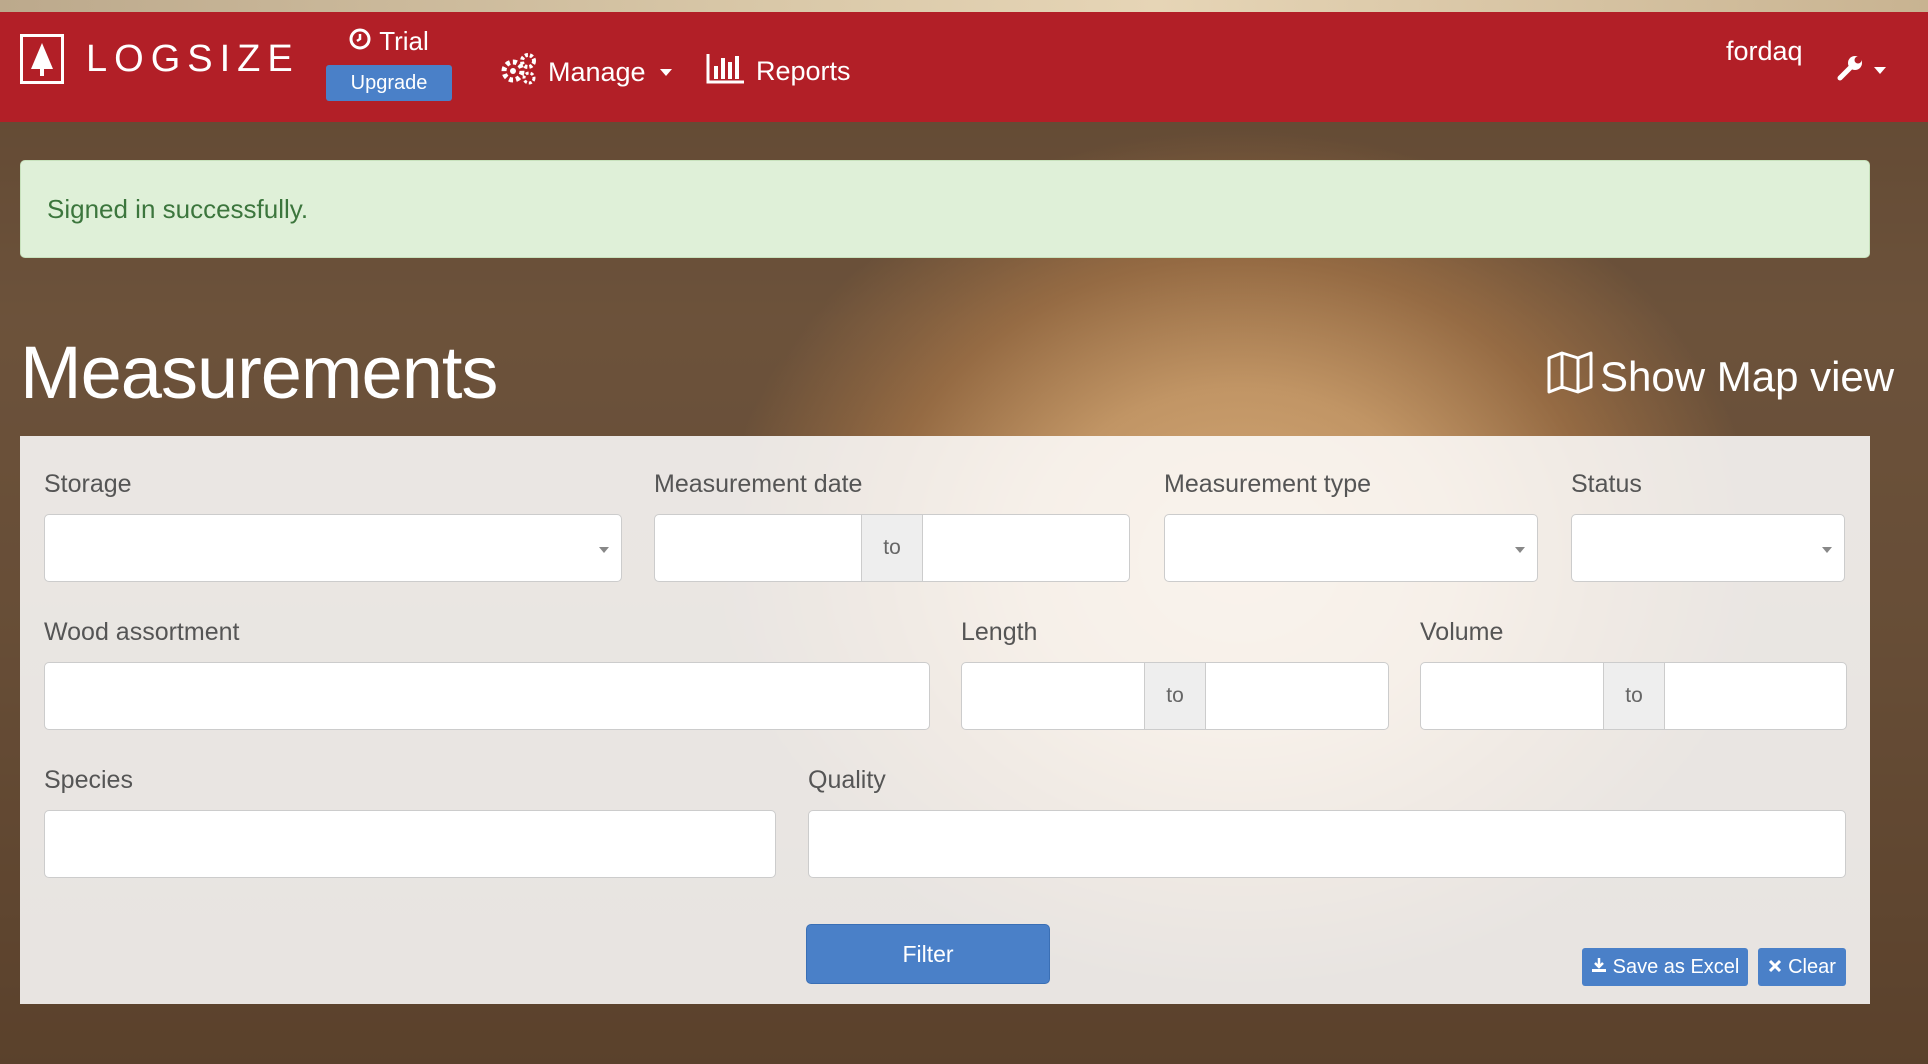 The width and height of the screenshot is (1928, 1064). I want to click on brand-tree-icon, so click(42, 59).